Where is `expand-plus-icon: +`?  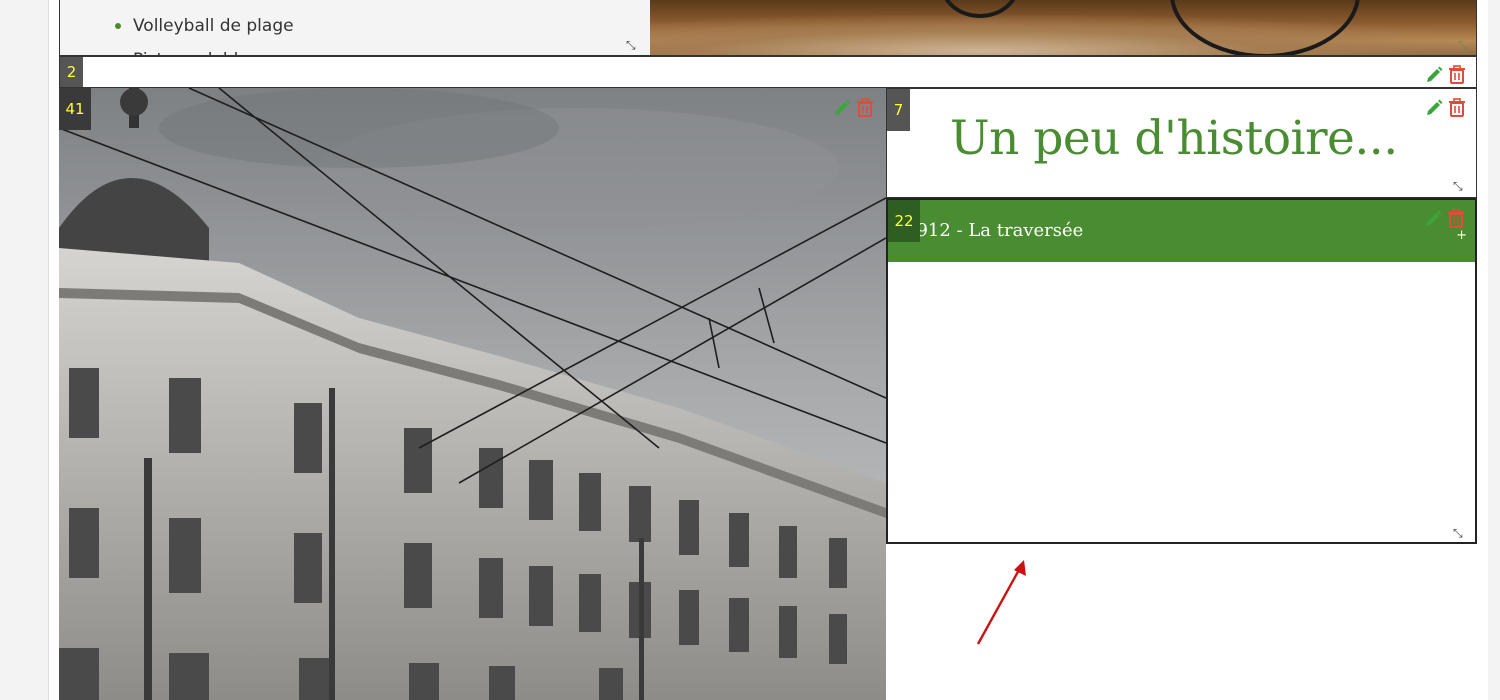
expand-plus-icon: + is located at coordinates (1461, 235).